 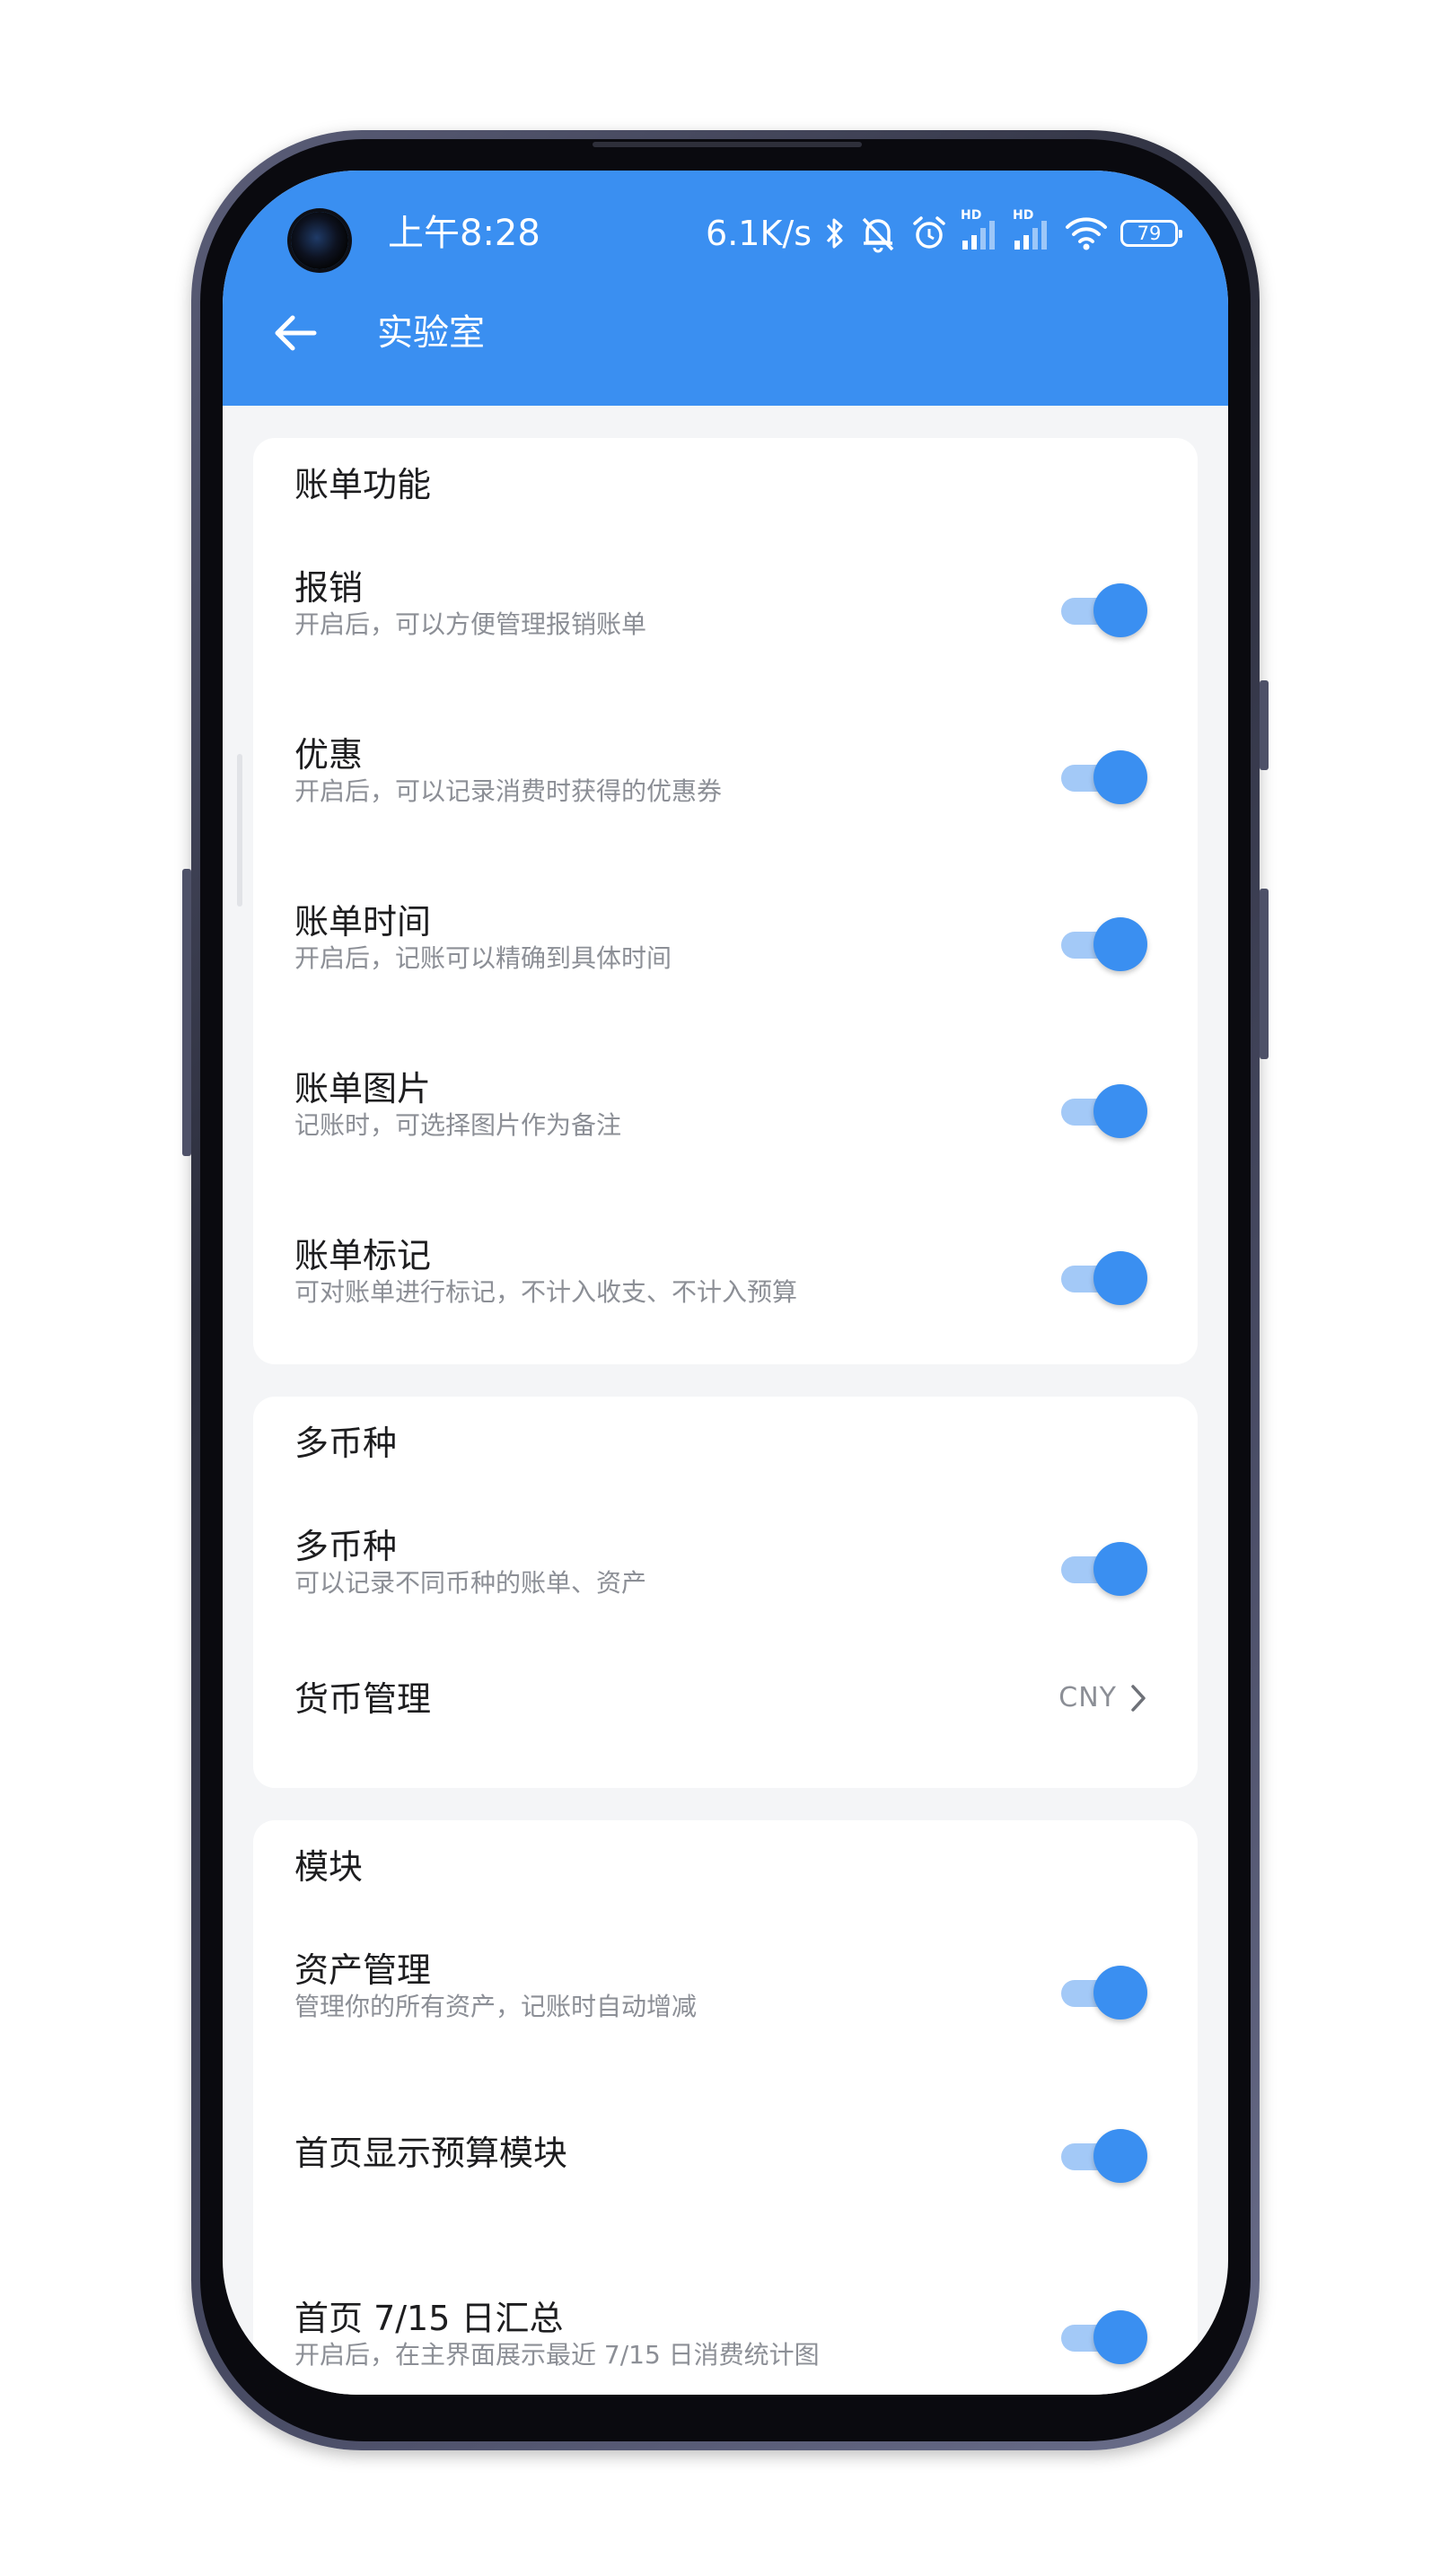 I want to click on setting-title: 首页显示预算模块, so click(x=431, y=2153).